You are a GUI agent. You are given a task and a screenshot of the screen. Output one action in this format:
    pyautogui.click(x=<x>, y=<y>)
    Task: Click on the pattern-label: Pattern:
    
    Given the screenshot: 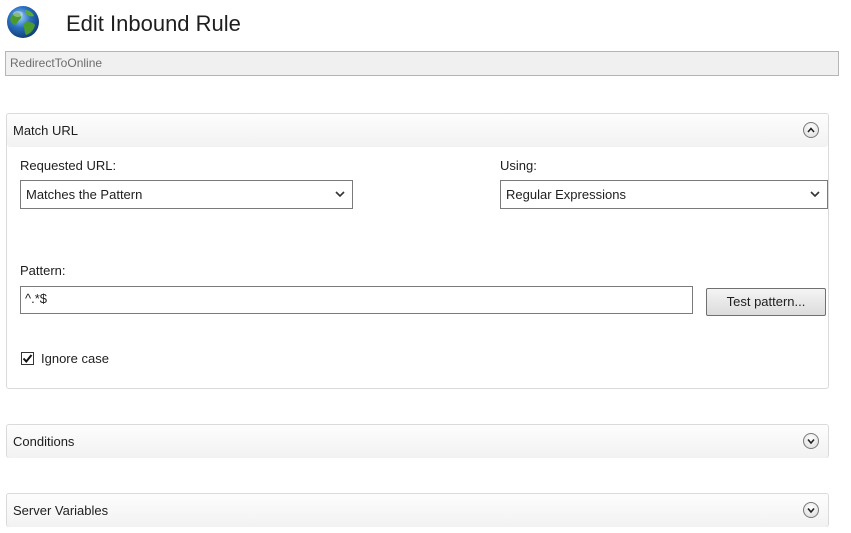 What is the action you would take?
    pyautogui.click(x=43, y=270)
    